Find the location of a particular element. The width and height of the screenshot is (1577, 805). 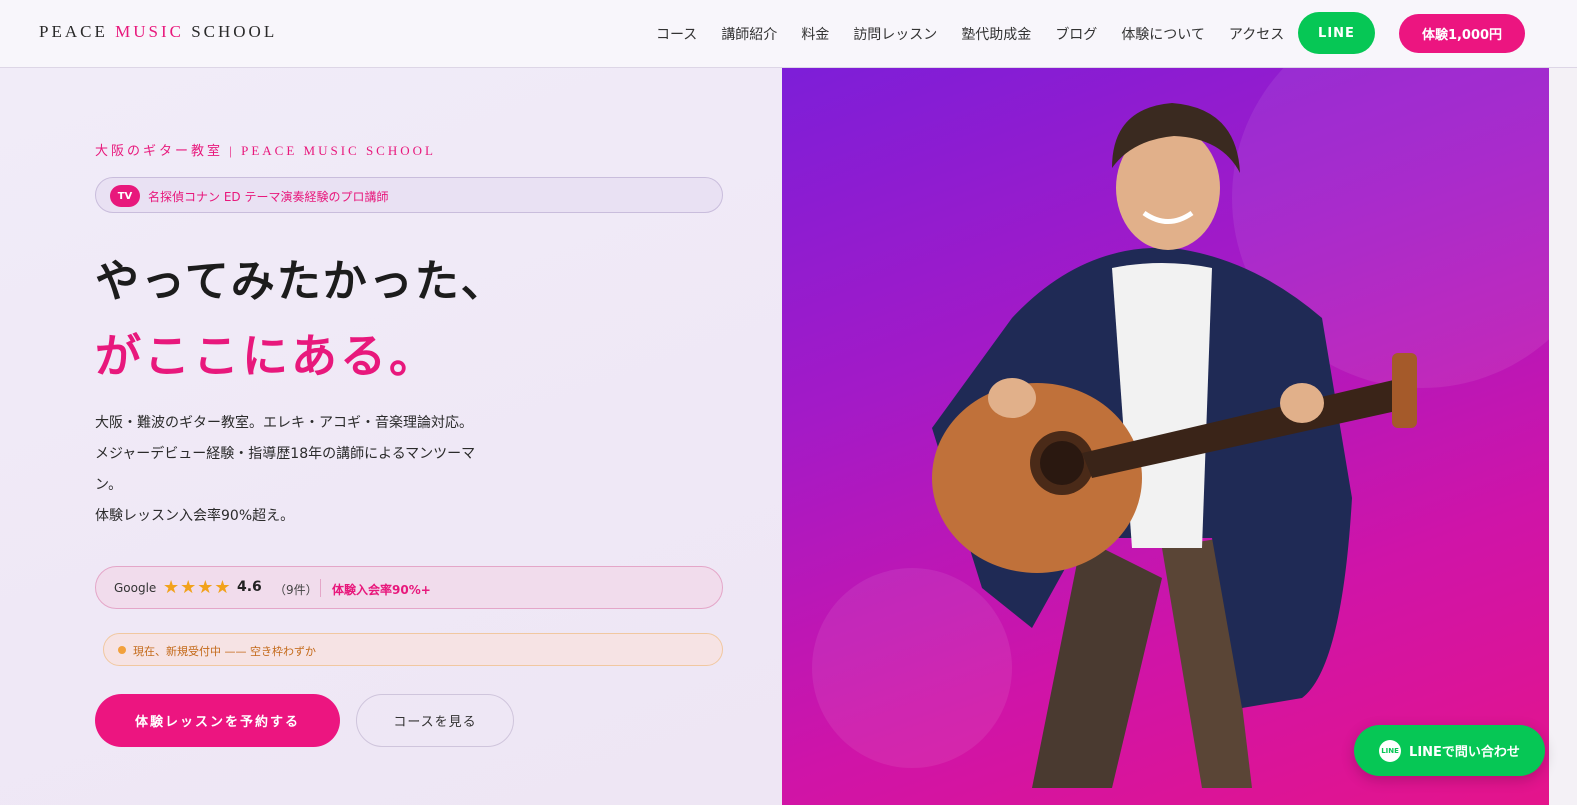

view-courses-button: コースを見る is located at coordinates (435, 720).